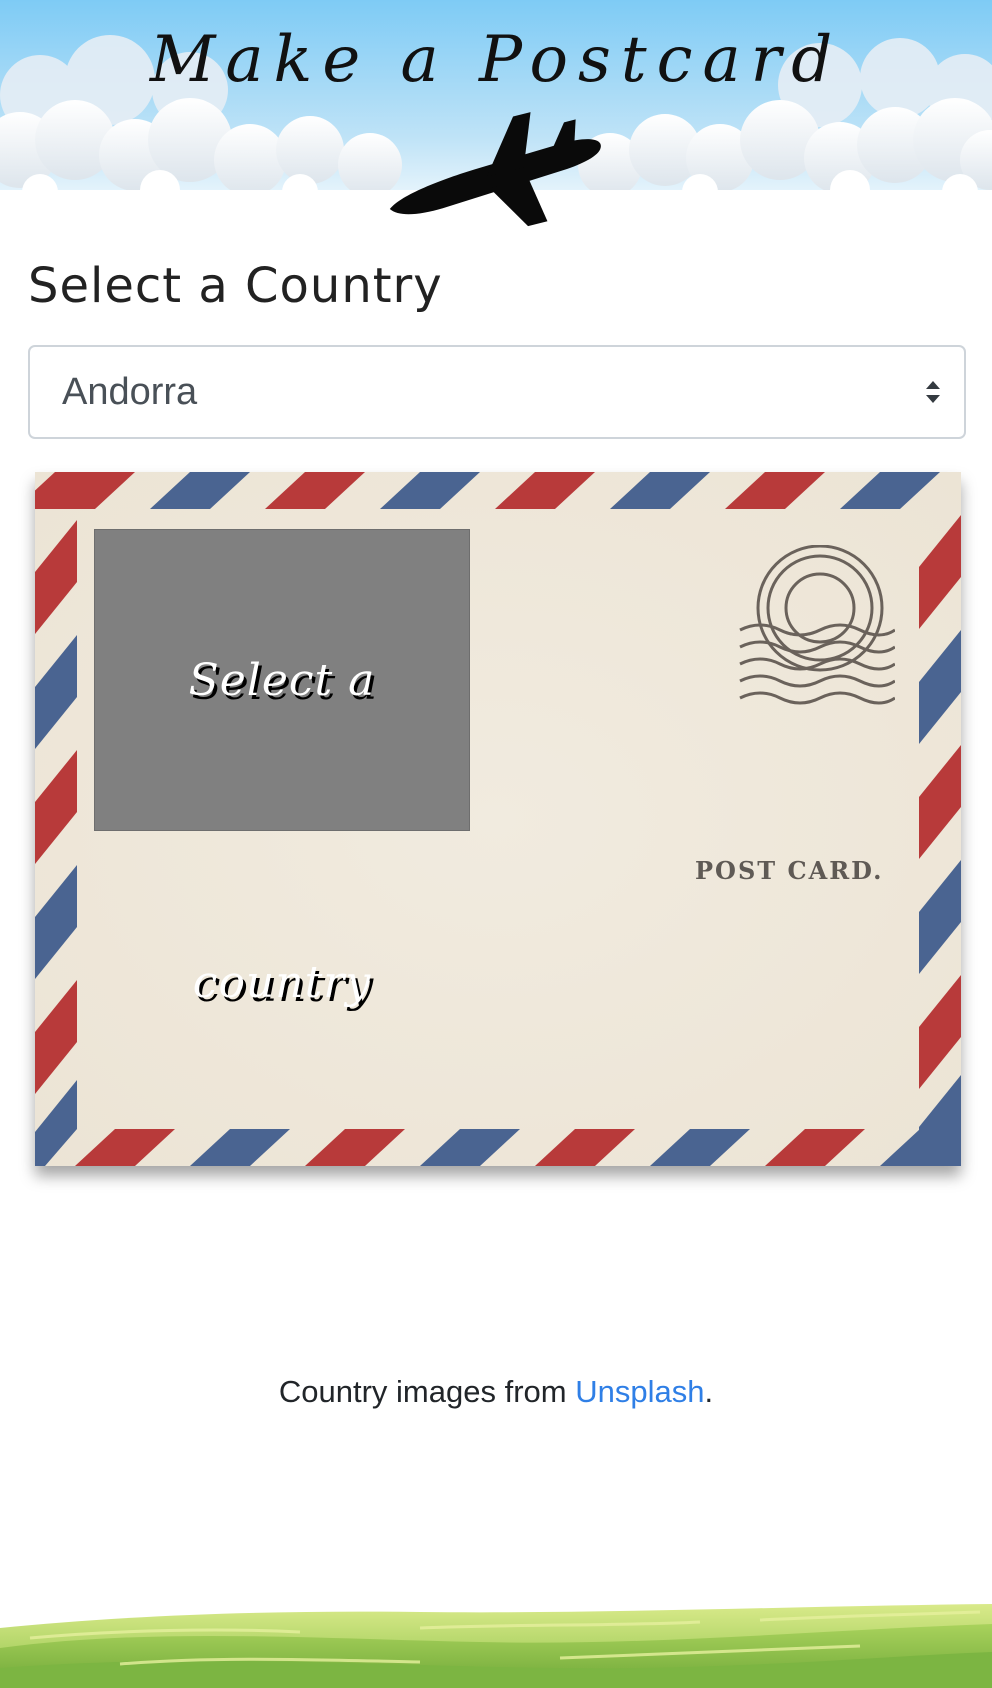 Image resolution: width=992 pixels, height=1688 pixels. What do you see at coordinates (817, 625) in the screenshot?
I see `postmark-stamp-icon` at bounding box center [817, 625].